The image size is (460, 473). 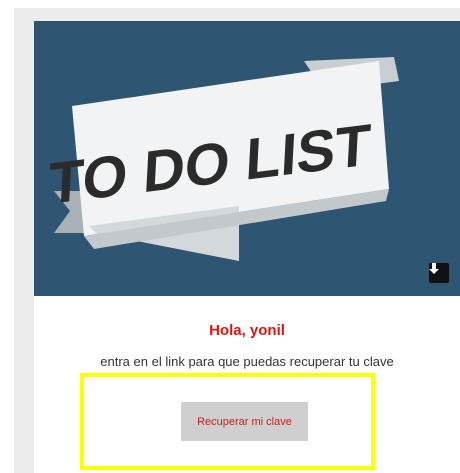 What do you see at coordinates (247, 330) in the screenshot?
I see `greeting-text: Hola, yonil` at bounding box center [247, 330].